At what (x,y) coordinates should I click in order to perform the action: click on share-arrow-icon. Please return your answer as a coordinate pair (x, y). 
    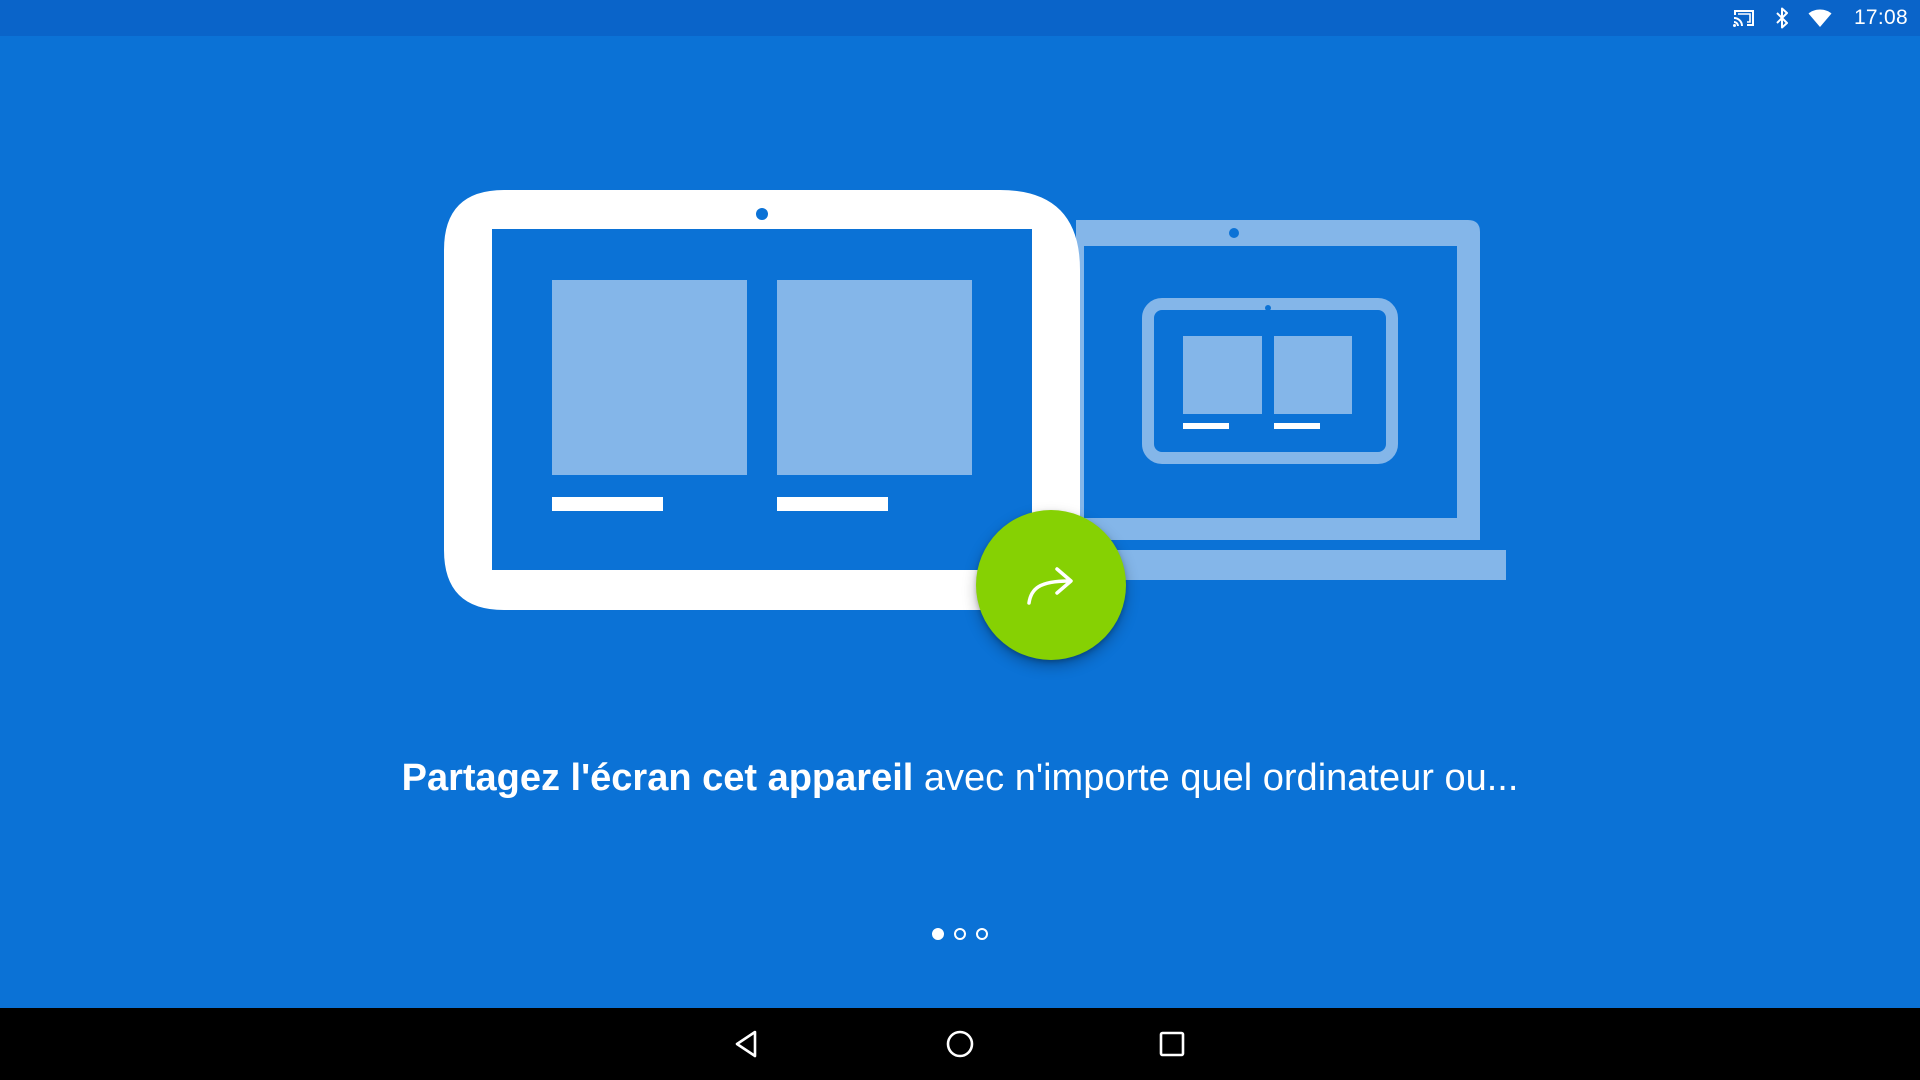
    Looking at the image, I should click on (1050, 586).